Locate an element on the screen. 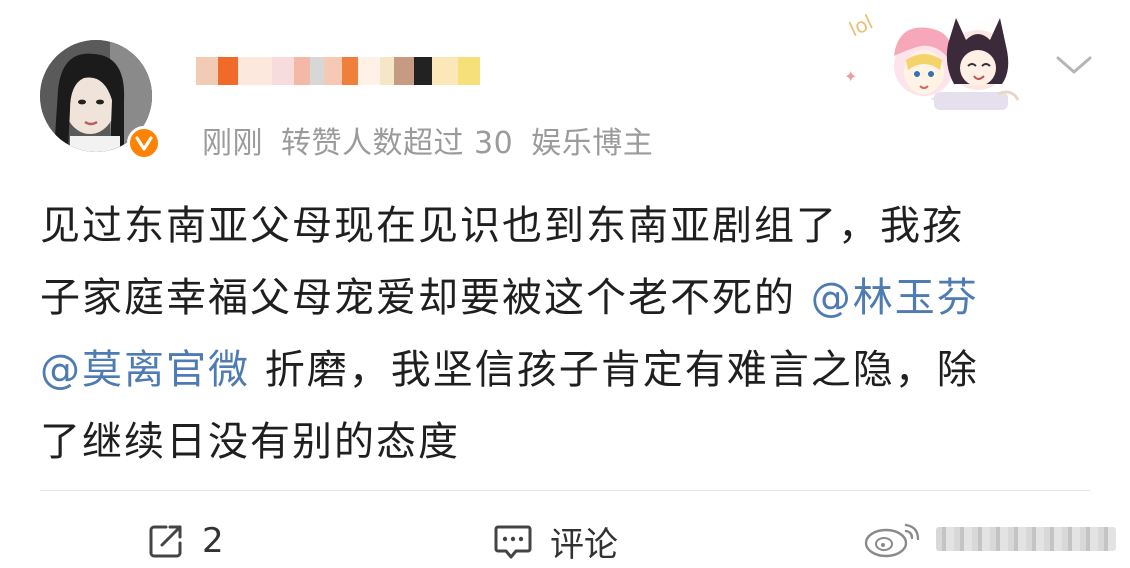  comment-icon is located at coordinates (513, 542).